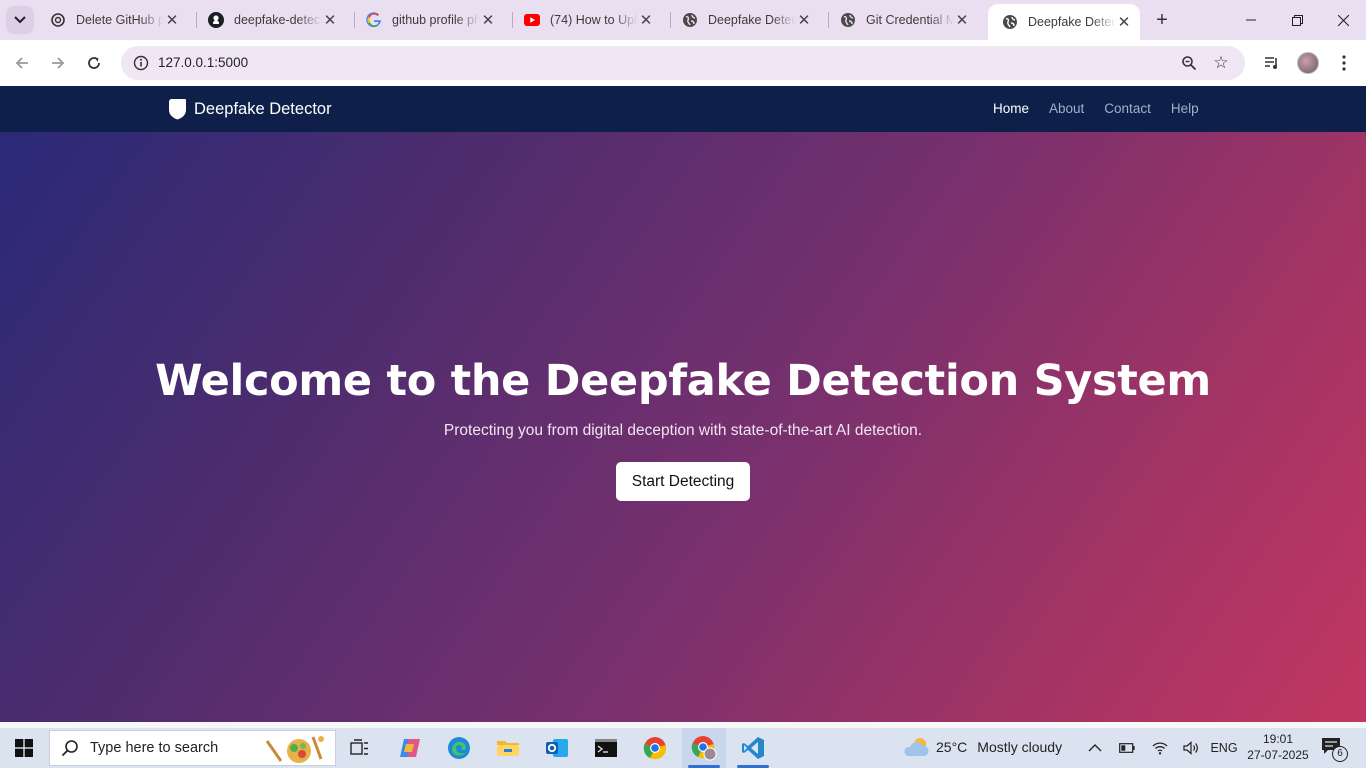  I want to click on search-placeholder: Type here to search, so click(154, 748).